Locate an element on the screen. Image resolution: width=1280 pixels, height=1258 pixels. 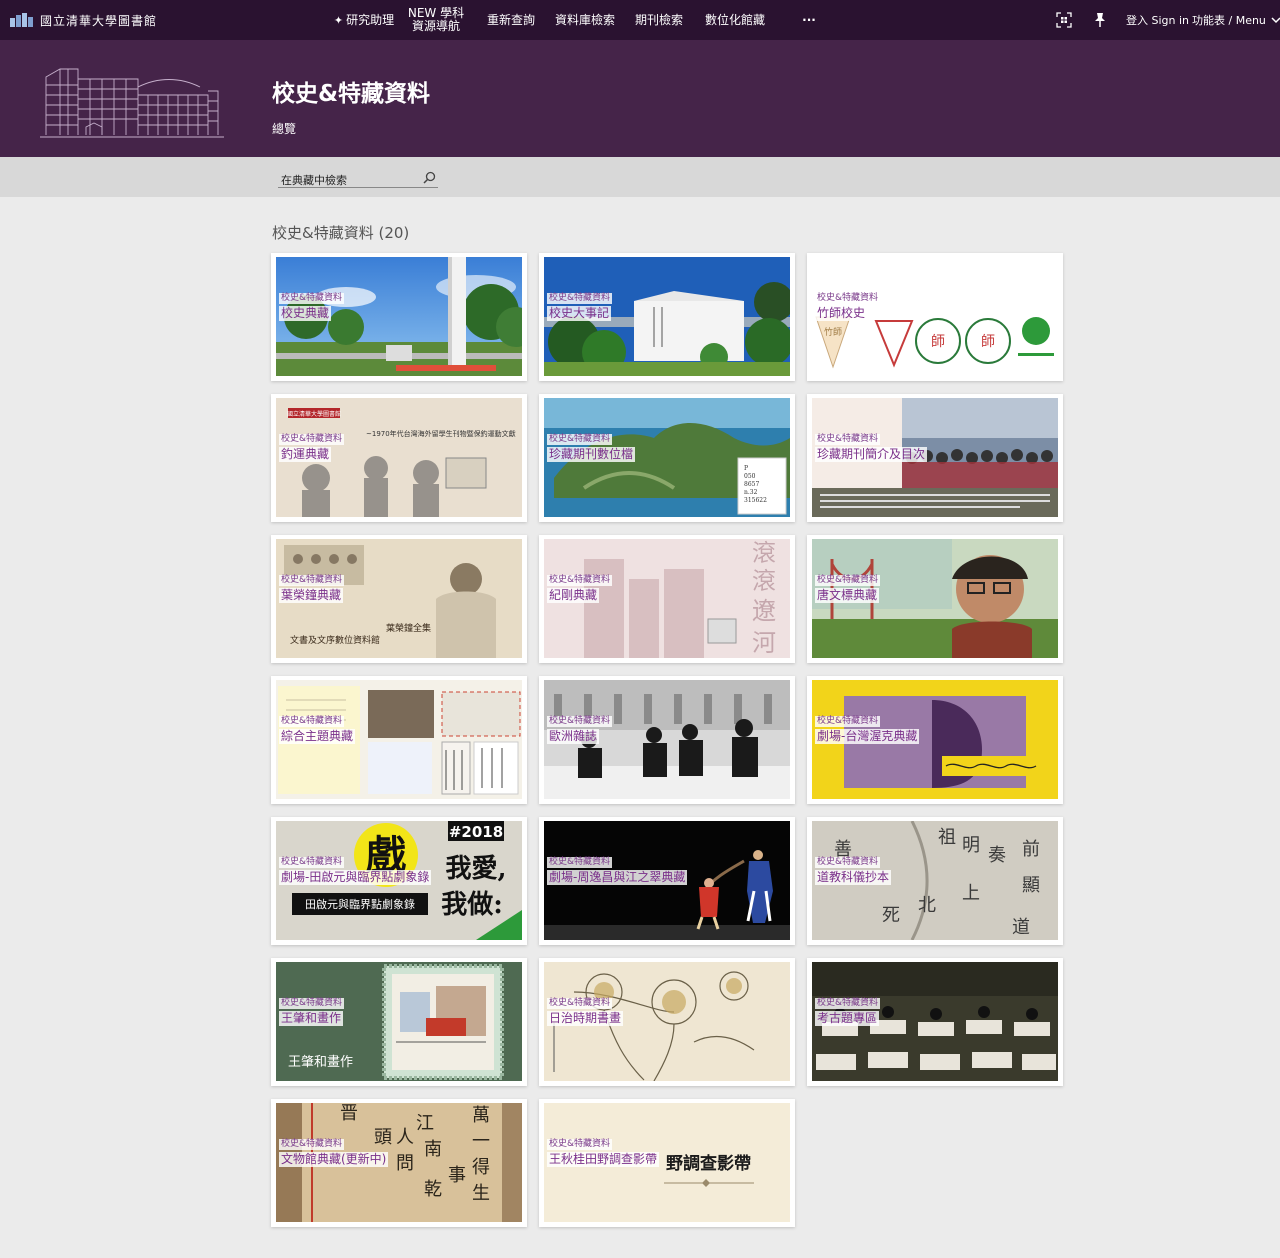
card-title: 考古題專區 is located at coordinates (847, 1018).